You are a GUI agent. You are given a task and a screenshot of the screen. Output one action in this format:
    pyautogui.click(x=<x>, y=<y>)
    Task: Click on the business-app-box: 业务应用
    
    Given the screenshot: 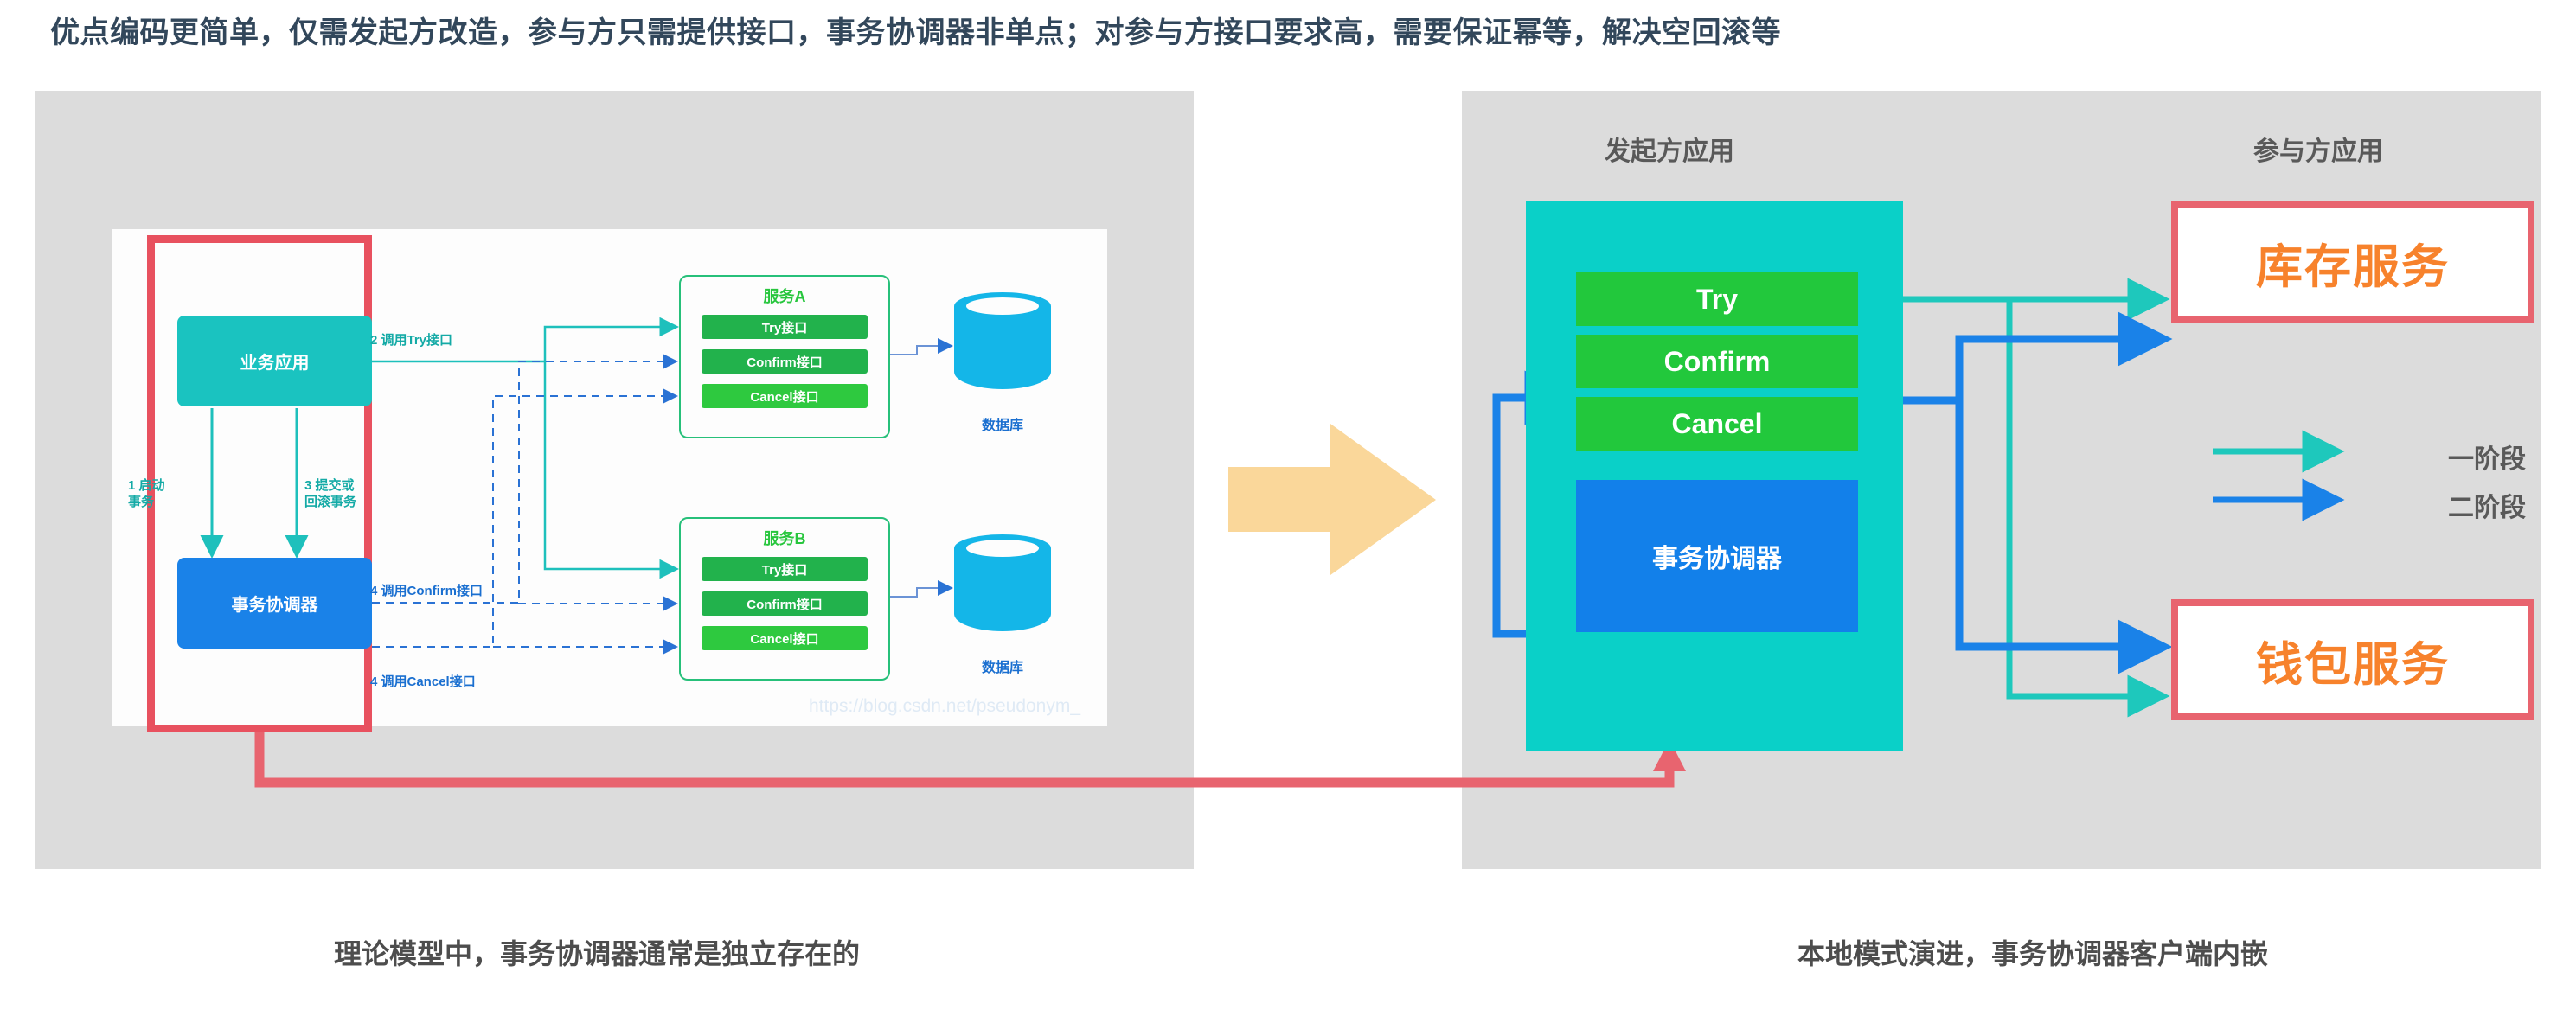 What is the action you would take?
    pyautogui.click(x=274, y=361)
    